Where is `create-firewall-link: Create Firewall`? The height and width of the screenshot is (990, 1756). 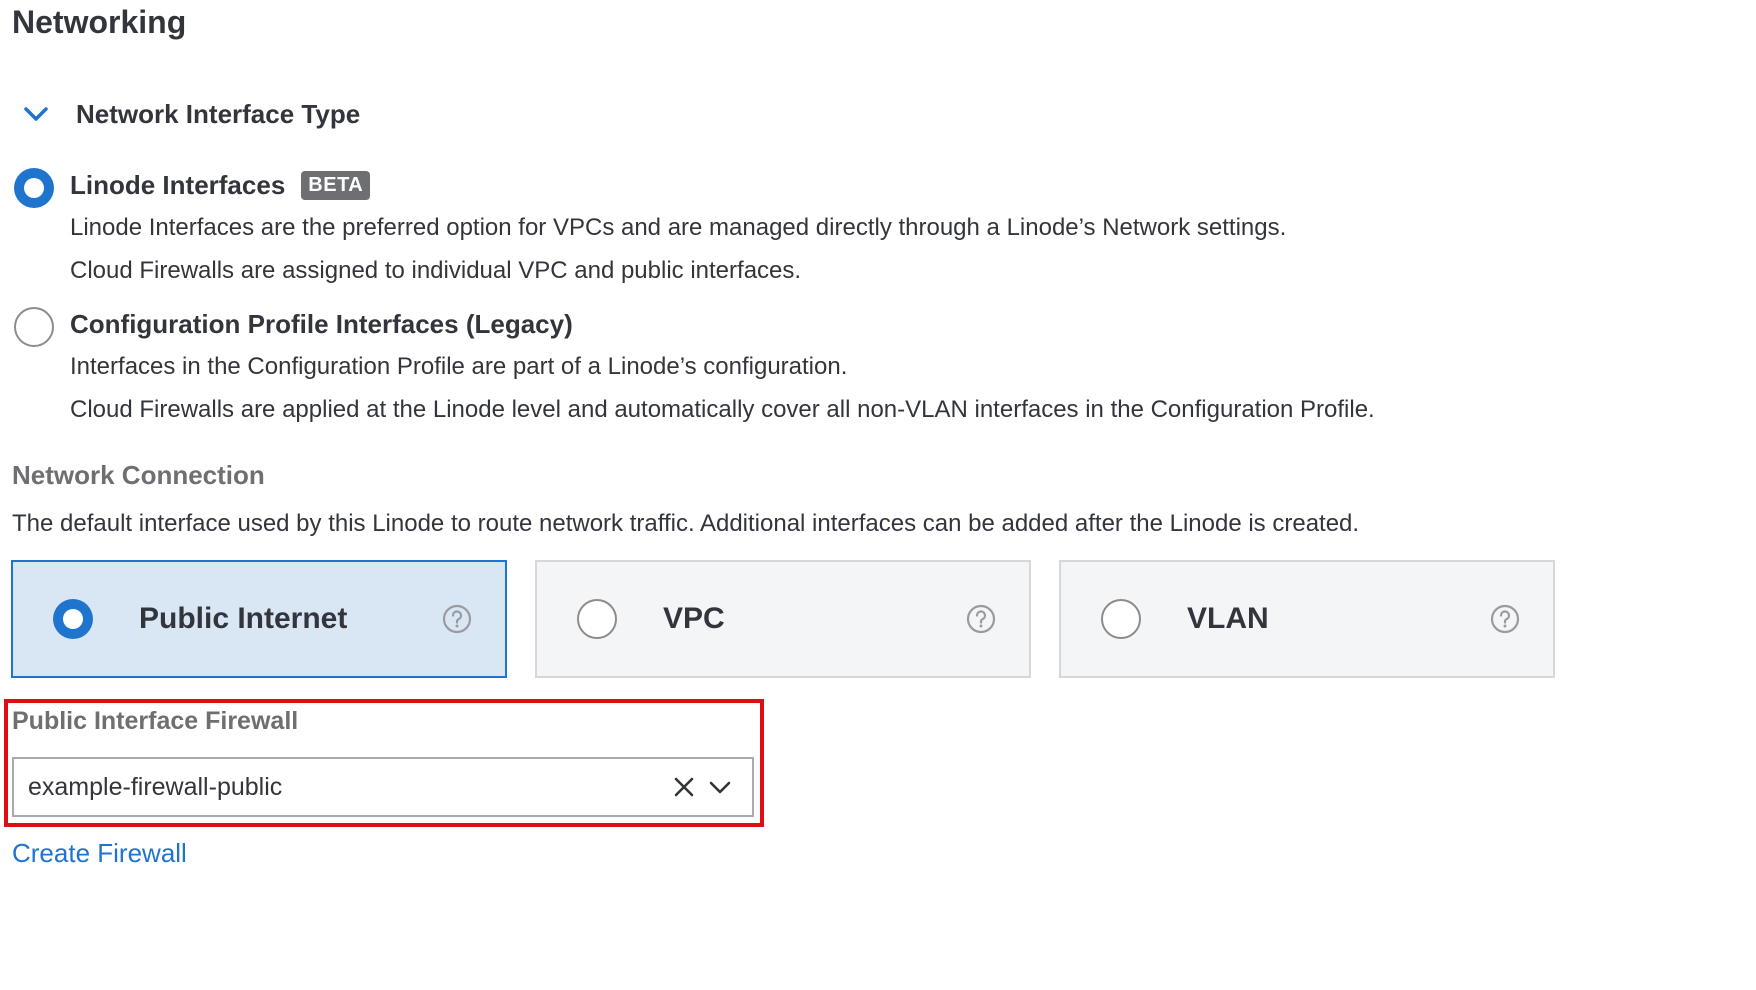 create-firewall-link: Create Firewall is located at coordinates (99, 853).